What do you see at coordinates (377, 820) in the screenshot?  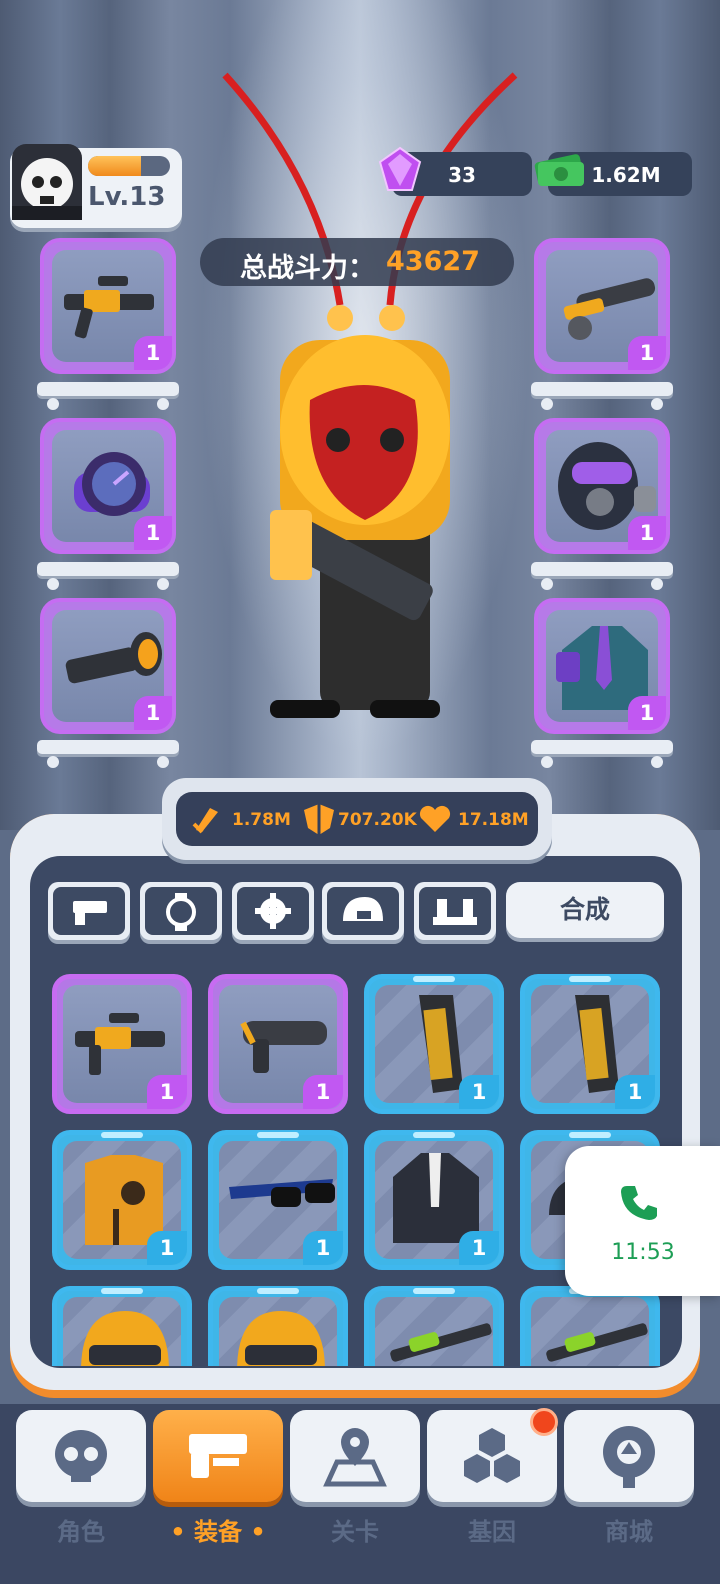 I see `defense-value: 707.20K` at bounding box center [377, 820].